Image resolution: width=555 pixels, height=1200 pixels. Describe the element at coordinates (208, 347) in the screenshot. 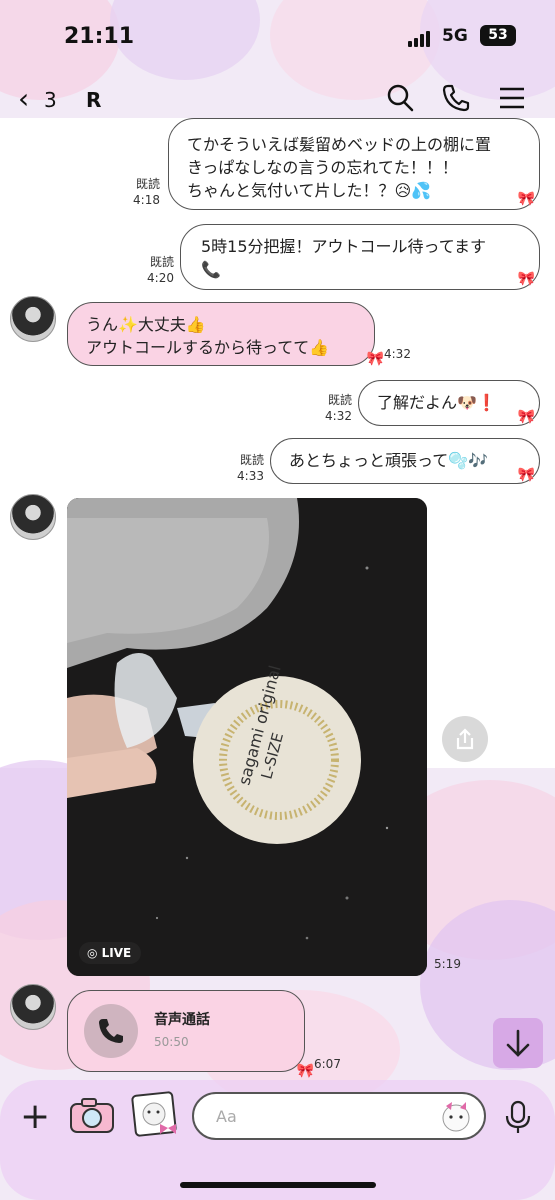

I see `message-line: アウトコールするから待ってて👍` at that location.